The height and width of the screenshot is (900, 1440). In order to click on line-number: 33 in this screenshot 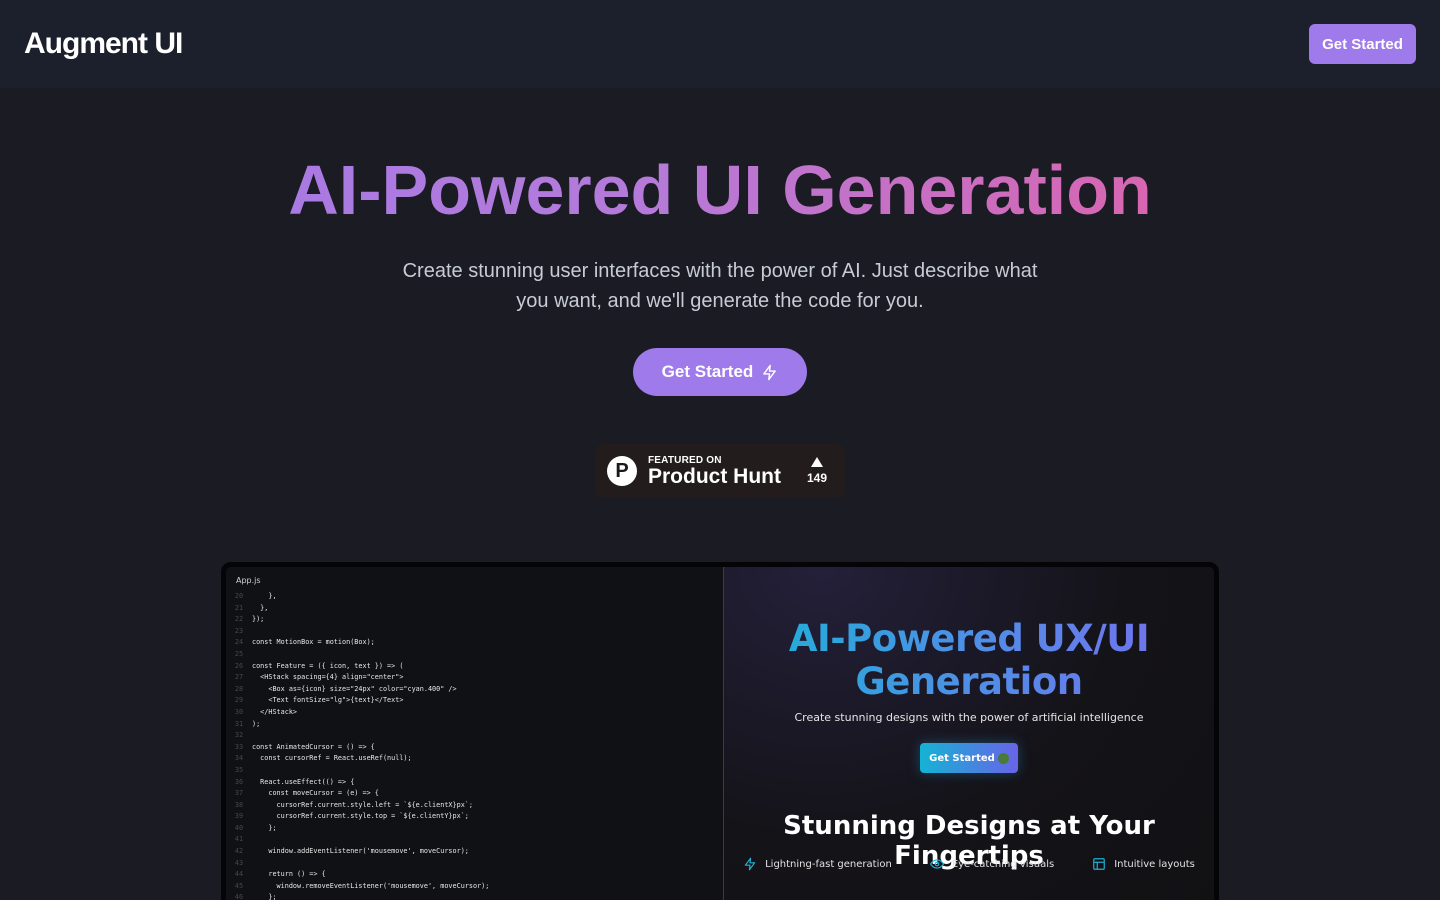, I will do `click(239, 746)`.